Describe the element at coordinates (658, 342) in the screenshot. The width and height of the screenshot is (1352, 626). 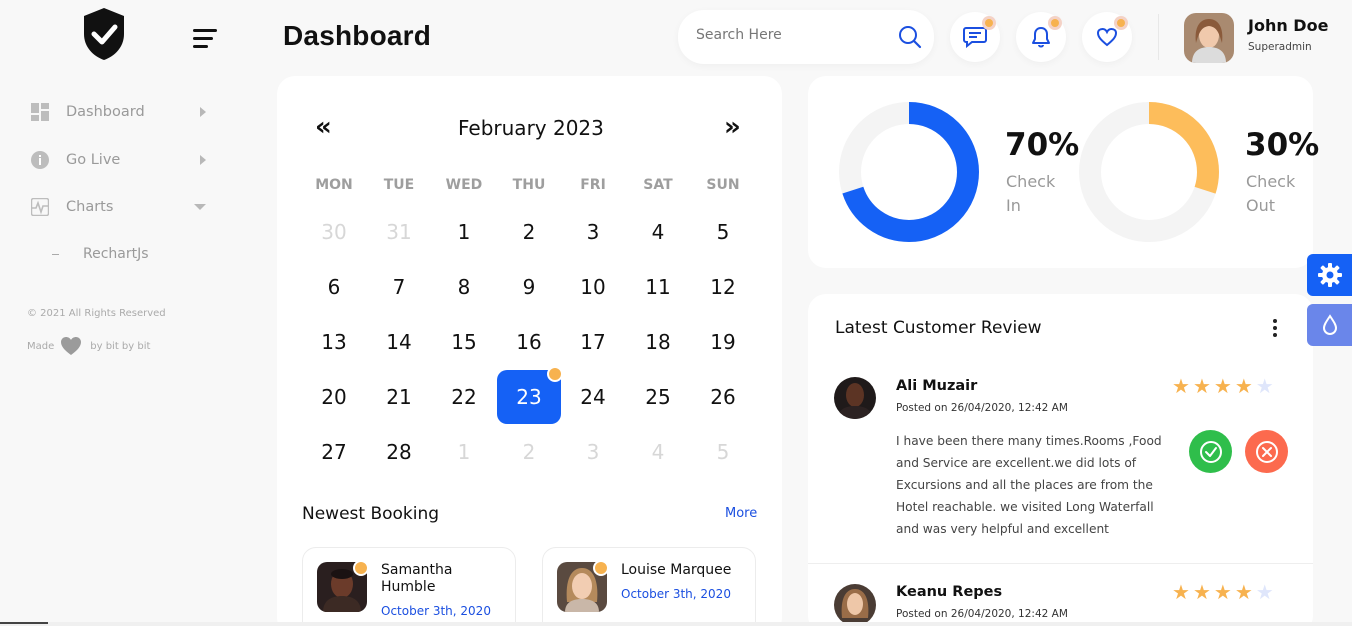
I see `calendar-day: 18` at that location.